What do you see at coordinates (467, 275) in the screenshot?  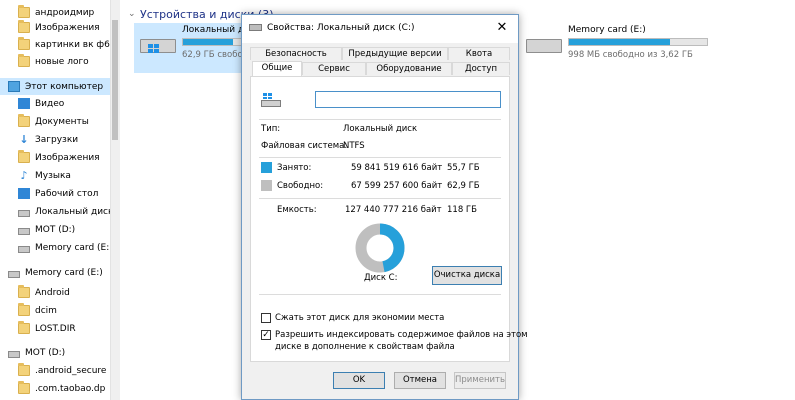 I see `disk-cleanup-button: Очистка диска` at bounding box center [467, 275].